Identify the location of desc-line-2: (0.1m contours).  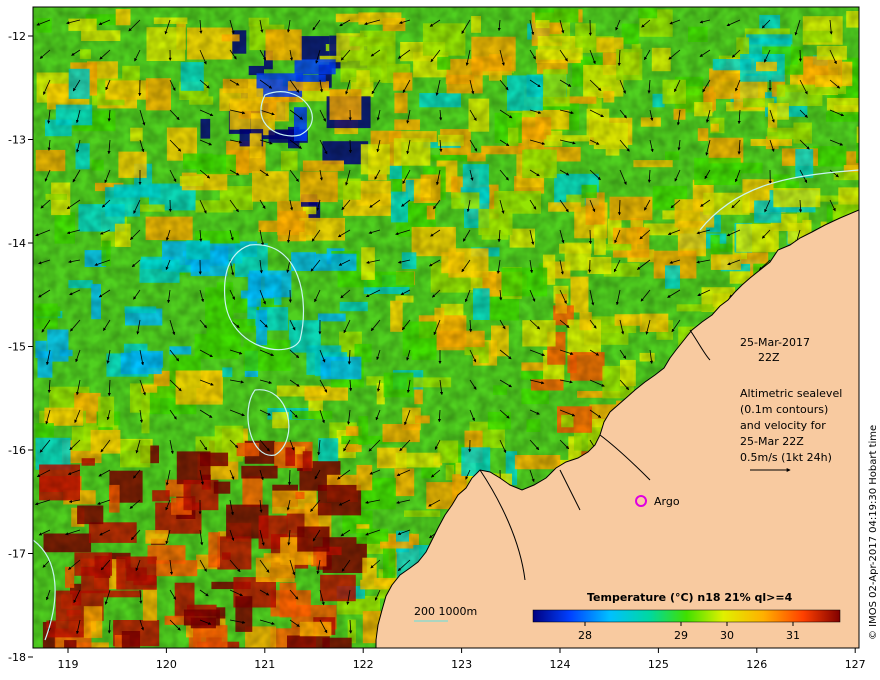
(784, 409).